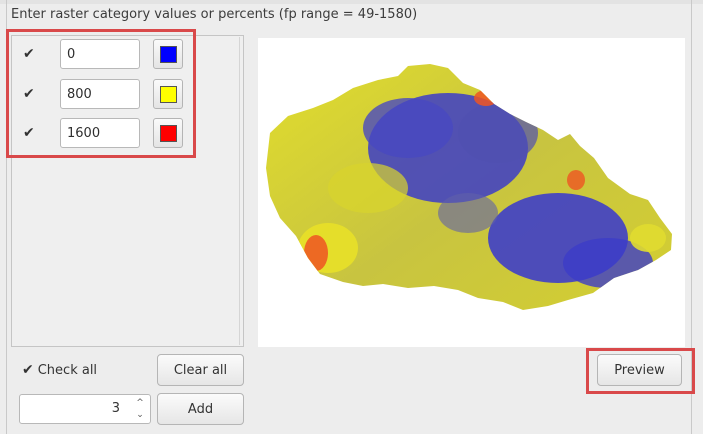 The width and height of the screenshot is (703, 434). What do you see at coordinates (239, 191) in the screenshot?
I see `panel-divider` at bounding box center [239, 191].